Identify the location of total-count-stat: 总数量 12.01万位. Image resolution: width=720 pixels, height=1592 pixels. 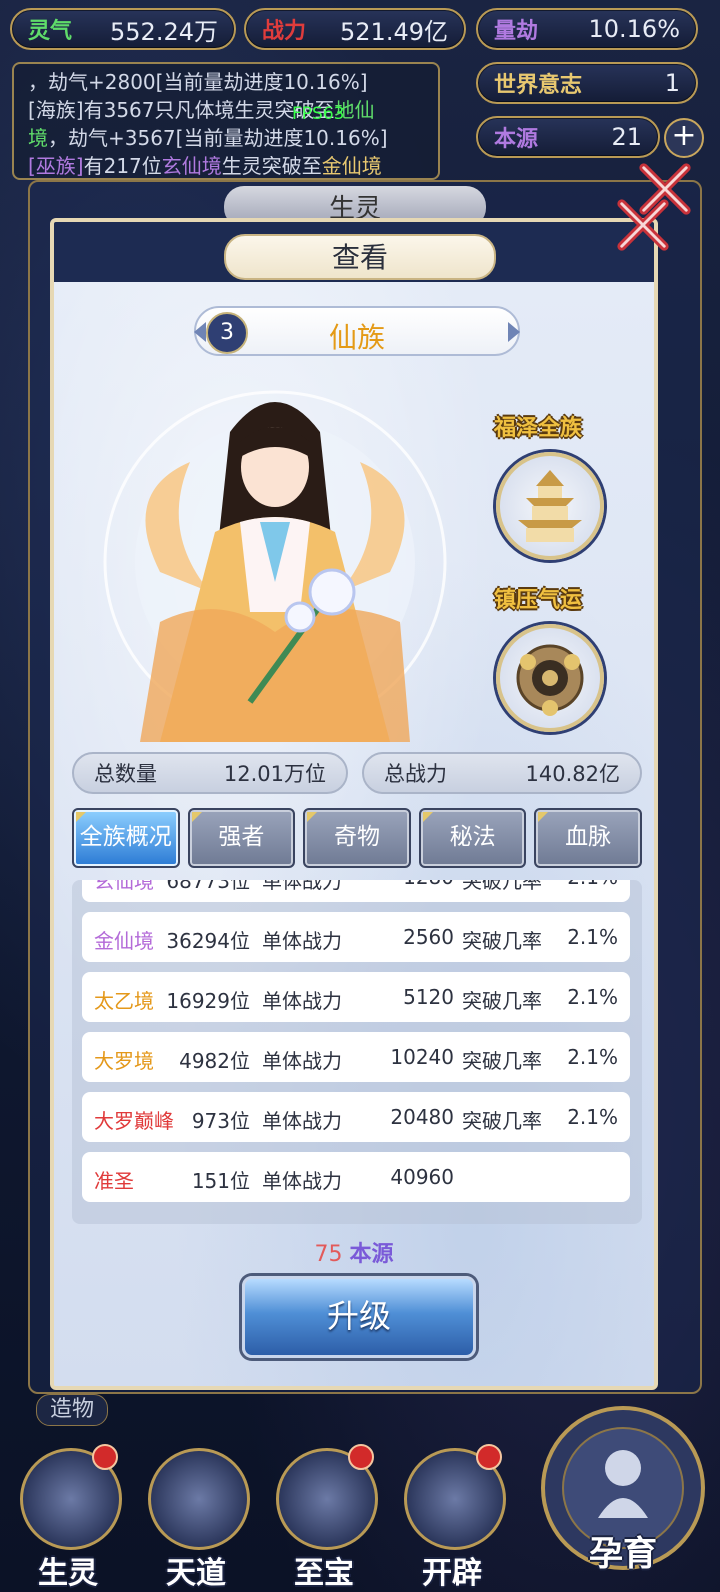
(210, 773).